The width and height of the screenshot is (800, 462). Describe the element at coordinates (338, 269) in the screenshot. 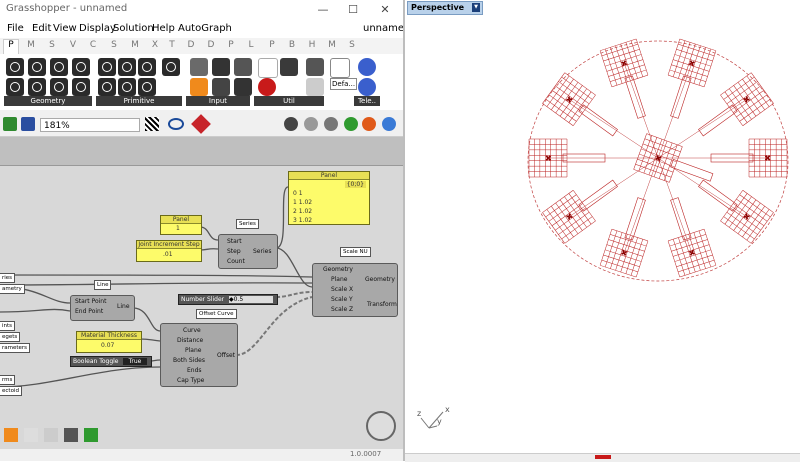

I see `scale-input-geometry: Geometry` at that location.